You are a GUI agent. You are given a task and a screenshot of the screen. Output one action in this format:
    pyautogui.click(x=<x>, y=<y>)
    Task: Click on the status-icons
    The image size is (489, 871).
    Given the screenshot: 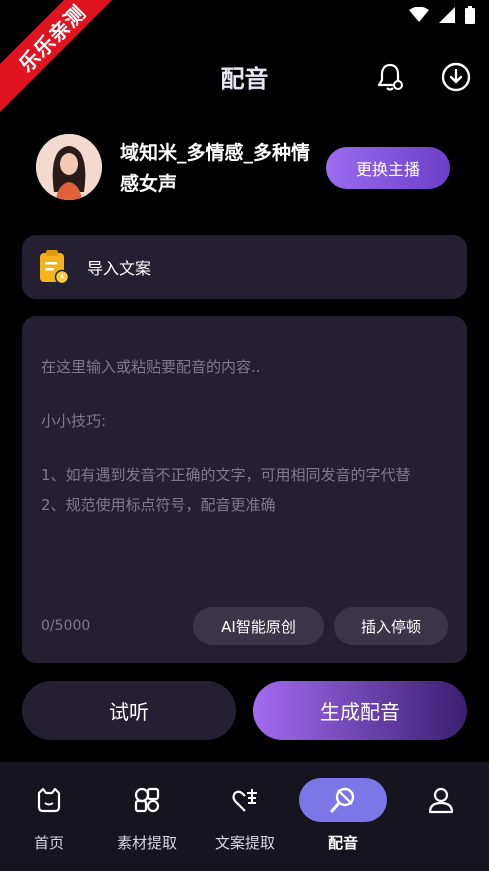 What is the action you would take?
    pyautogui.click(x=442, y=15)
    